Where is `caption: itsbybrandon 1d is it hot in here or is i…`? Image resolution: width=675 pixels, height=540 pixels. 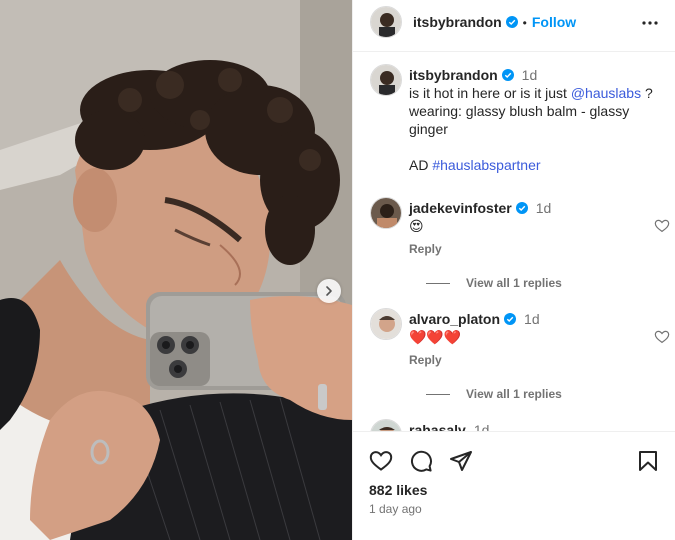 caption: itsbybrandon 1d is it hot in here or is i… is located at coordinates (520, 118).